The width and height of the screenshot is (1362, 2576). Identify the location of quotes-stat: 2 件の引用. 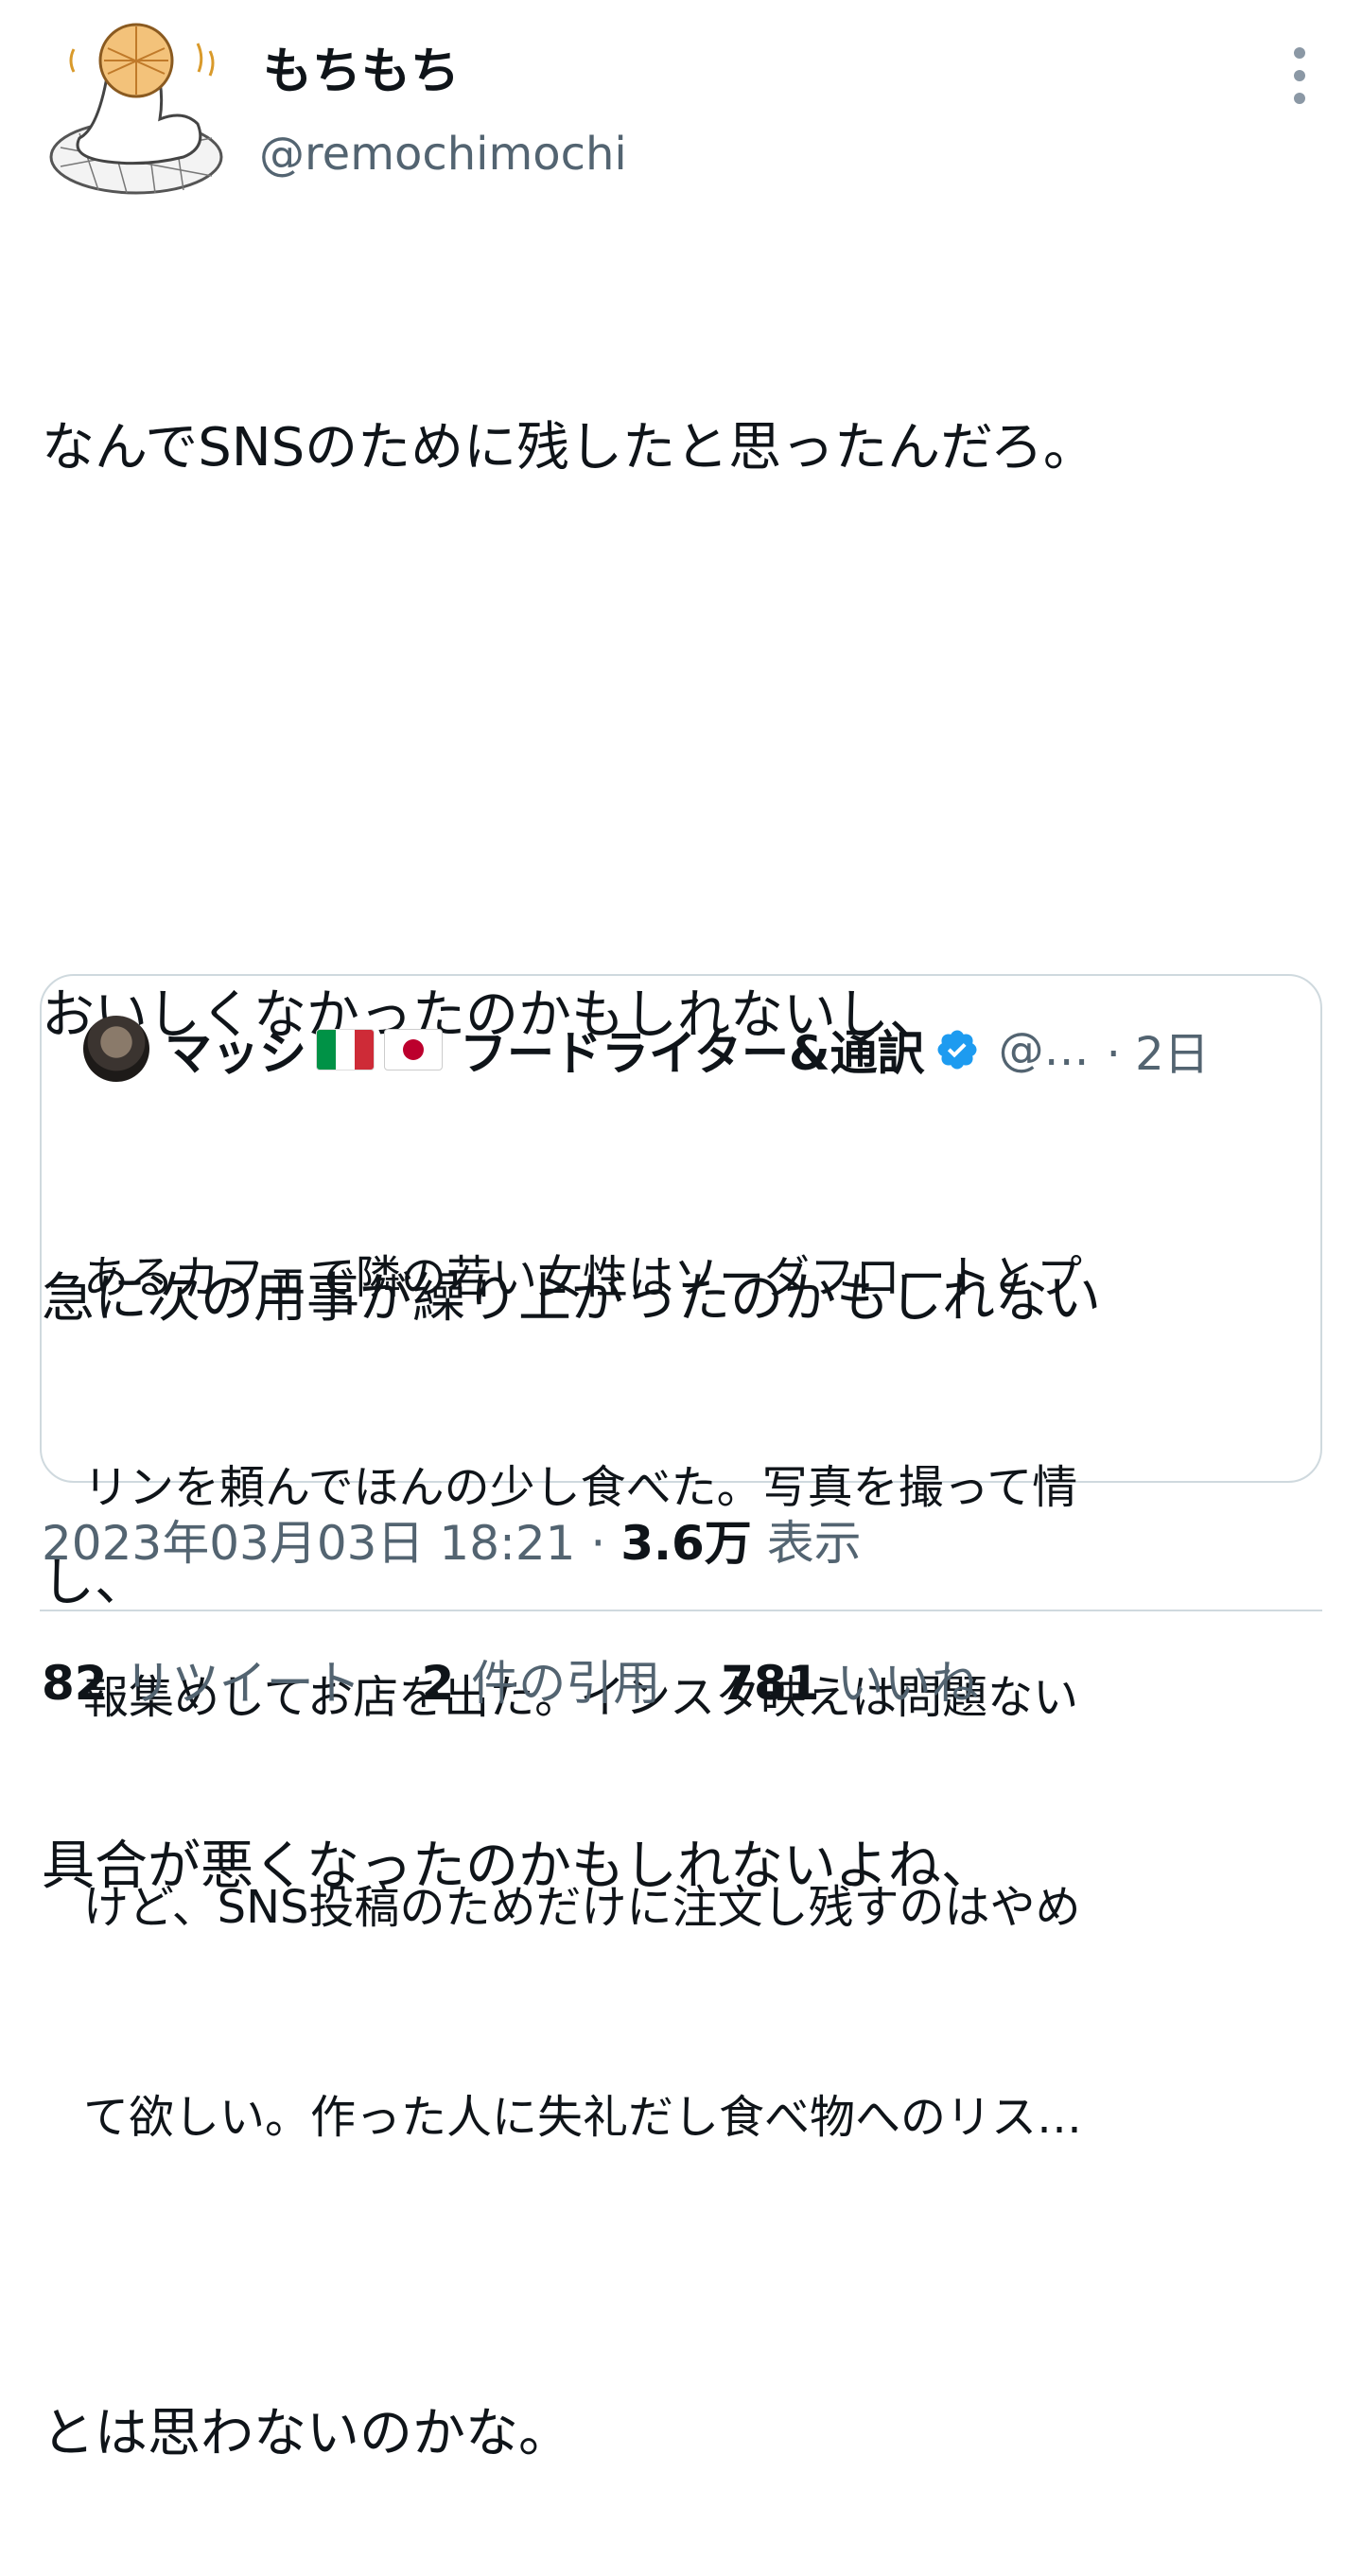
(541, 1683).